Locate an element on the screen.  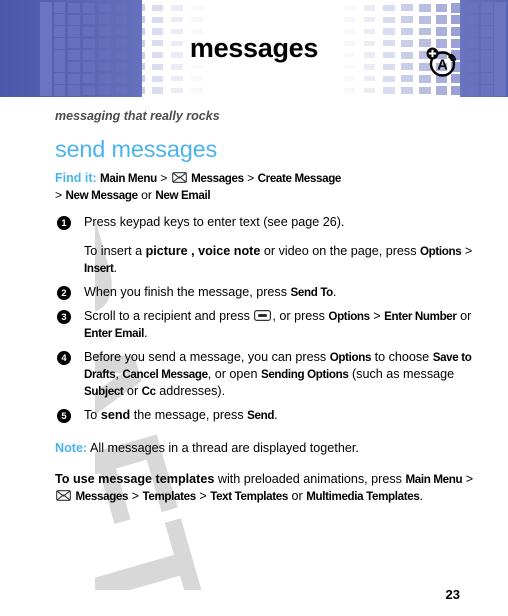
ui-label-text: Send To is located at coordinates (312, 292).